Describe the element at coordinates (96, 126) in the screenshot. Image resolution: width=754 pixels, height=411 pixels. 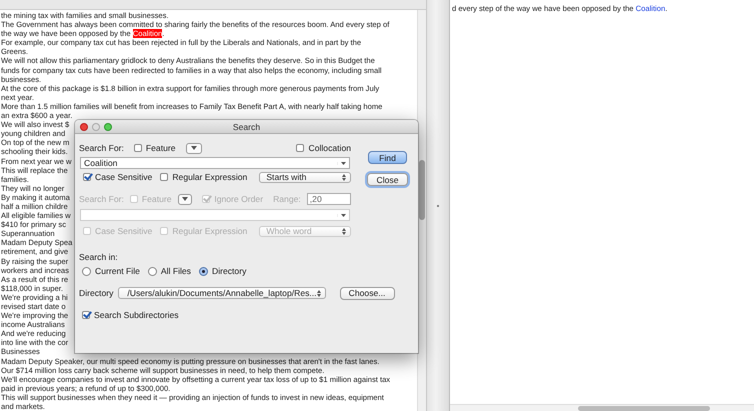
I see `minimize-icon` at that location.